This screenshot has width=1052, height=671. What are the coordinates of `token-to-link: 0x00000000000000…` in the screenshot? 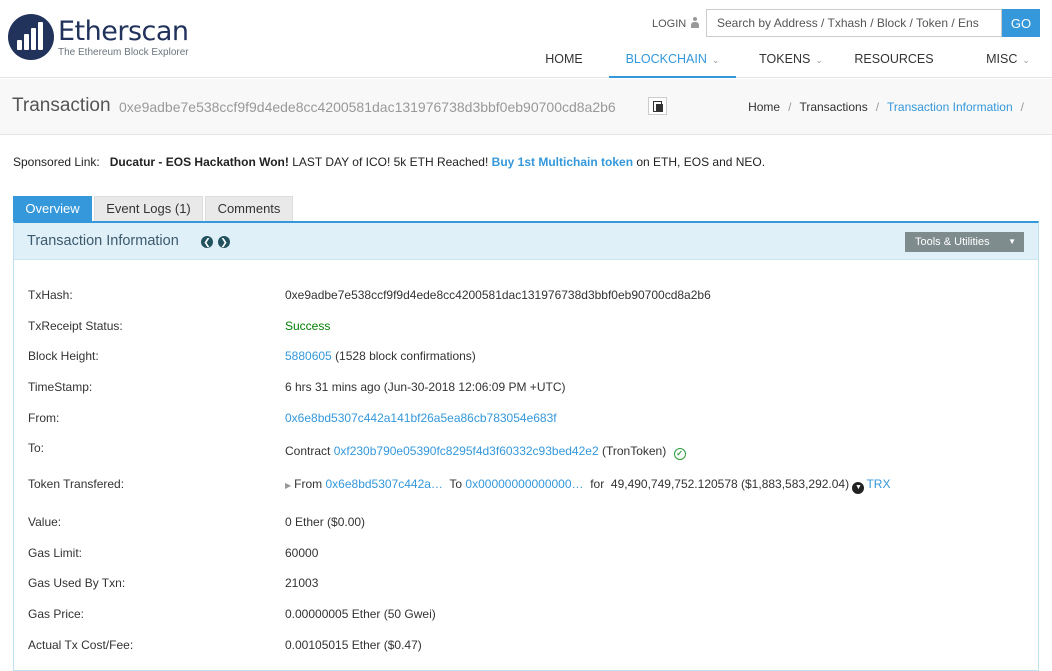 It's located at (524, 484).